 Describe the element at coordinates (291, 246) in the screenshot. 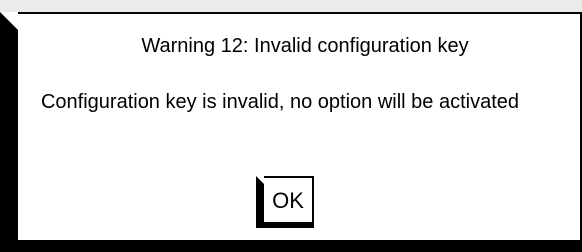

I see `dialog-shadow-bottom` at that location.